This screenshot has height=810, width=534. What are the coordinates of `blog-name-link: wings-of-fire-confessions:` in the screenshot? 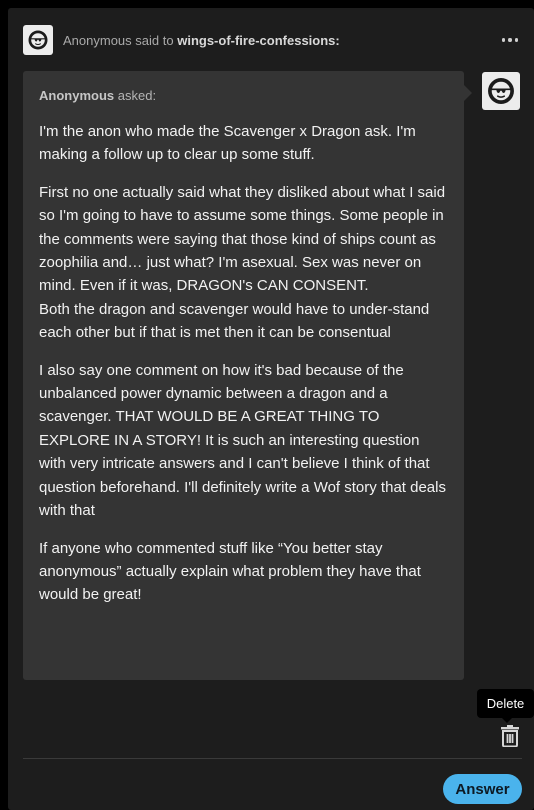 It's located at (258, 40).